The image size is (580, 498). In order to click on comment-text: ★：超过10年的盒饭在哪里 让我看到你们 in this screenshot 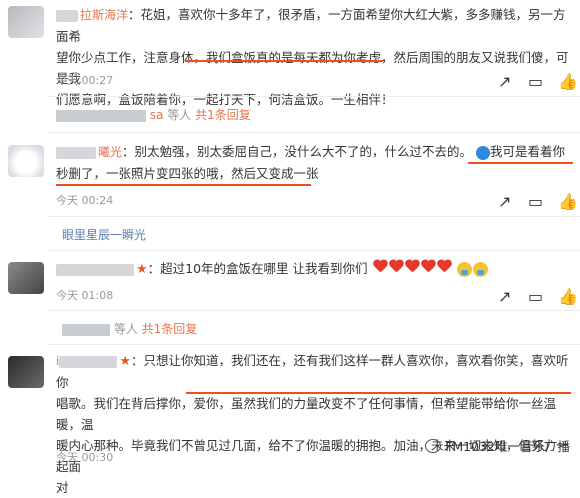, I will do `click(316, 269)`.